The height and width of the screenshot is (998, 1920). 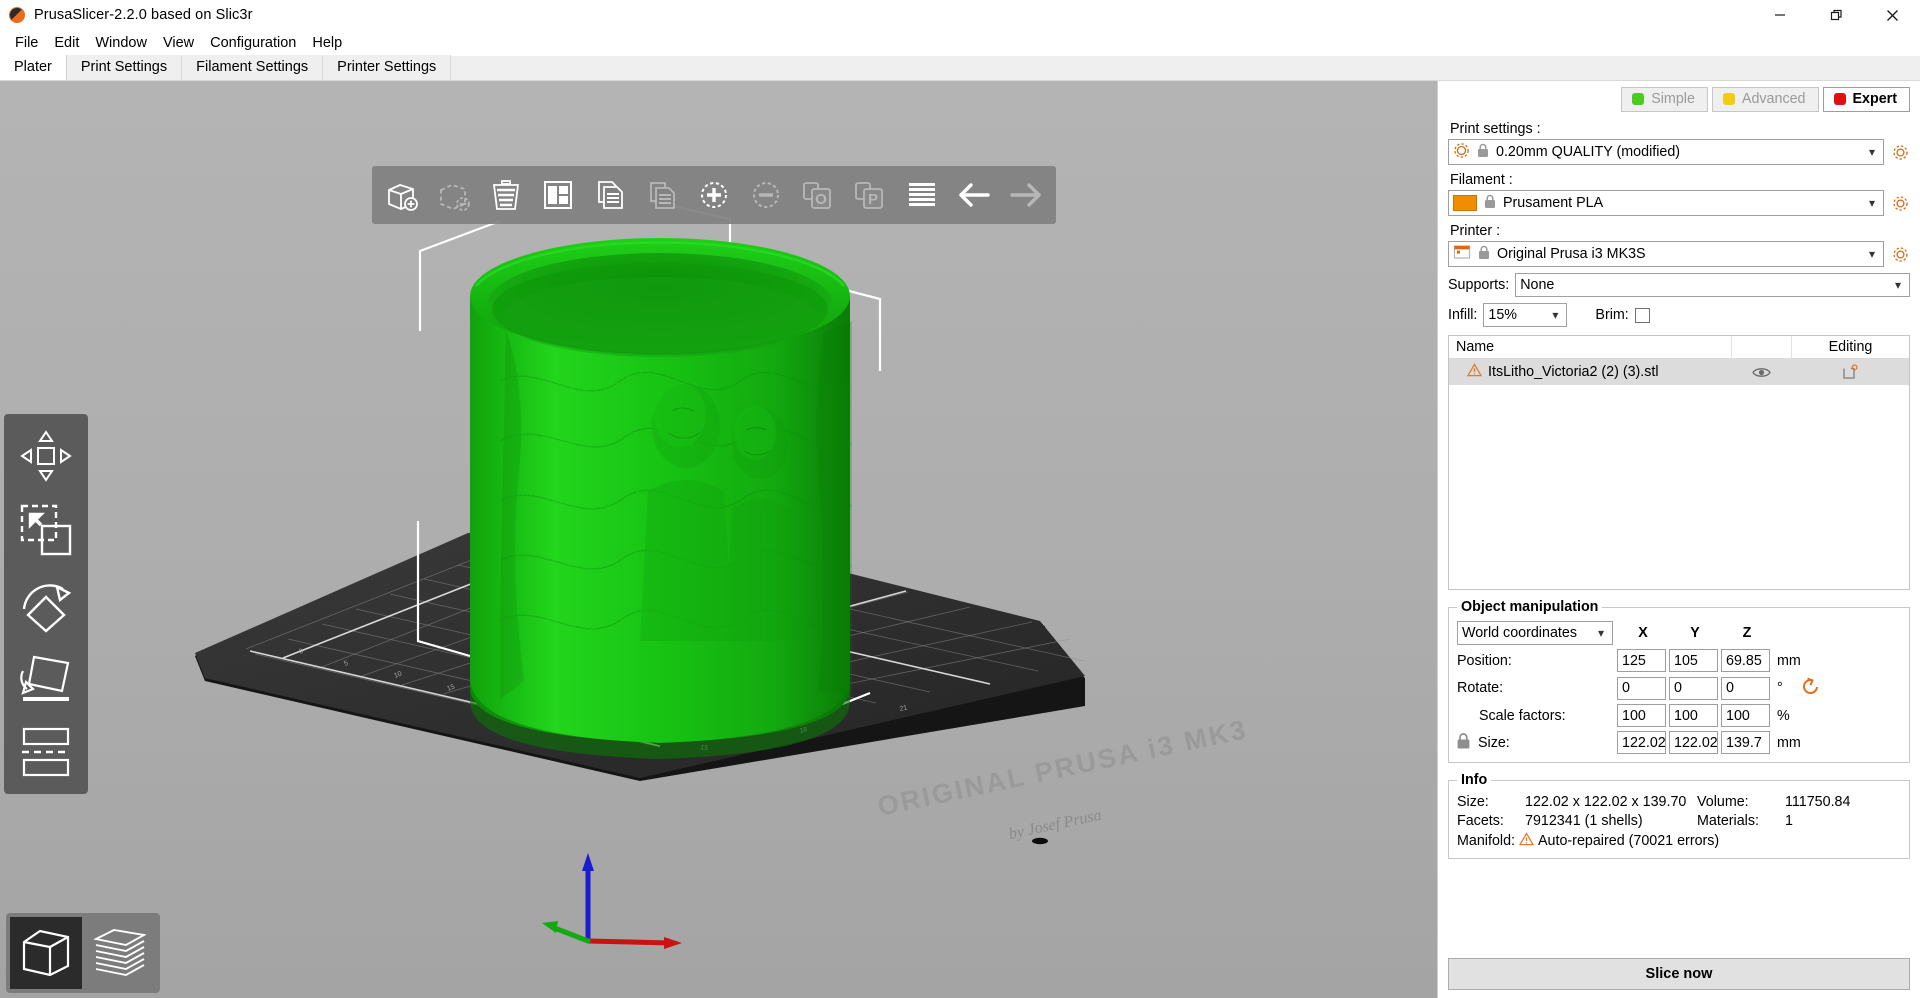 What do you see at coordinates (1481, 180) in the screenshot?
I see `filament-label: Filament :` at bounding box center [1481, 180].